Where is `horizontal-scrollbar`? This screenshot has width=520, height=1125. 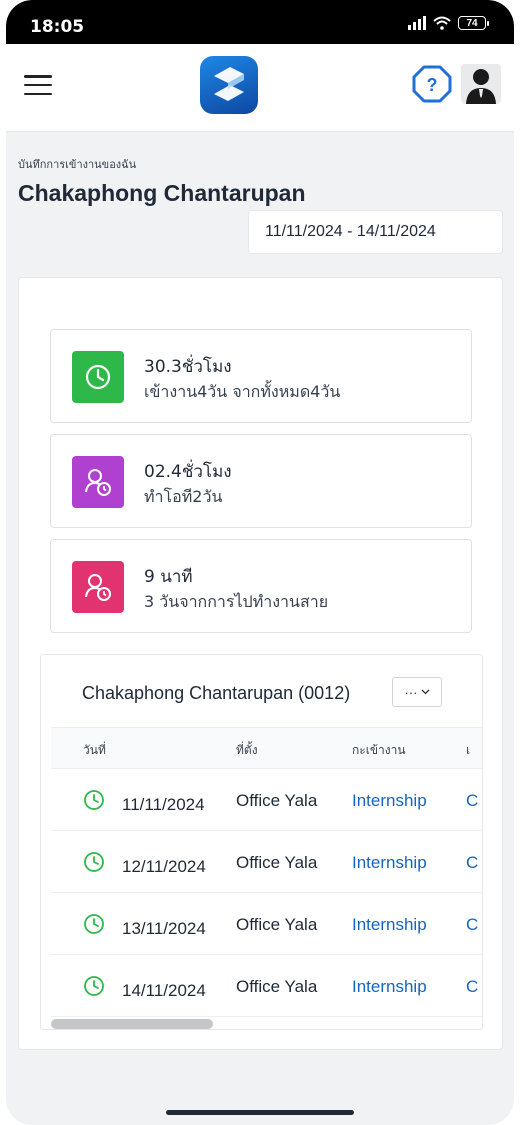 horizontal-scrollbar is located at coordinates (266, 1024).